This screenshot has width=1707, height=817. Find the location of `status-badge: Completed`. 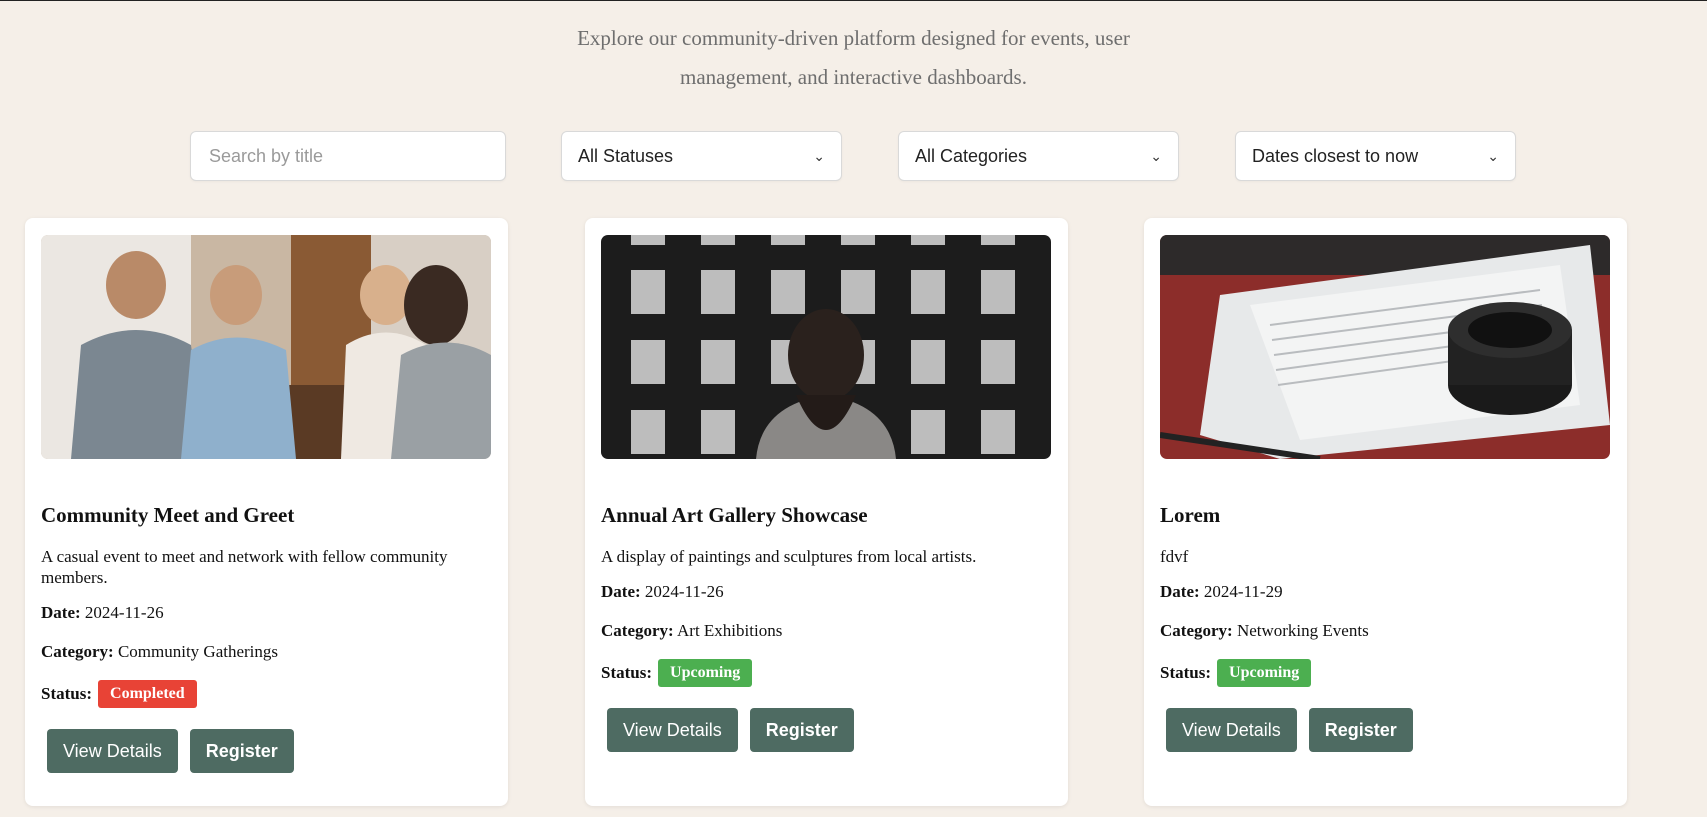

status-badge: Completed is located at coordinates (147, 694).